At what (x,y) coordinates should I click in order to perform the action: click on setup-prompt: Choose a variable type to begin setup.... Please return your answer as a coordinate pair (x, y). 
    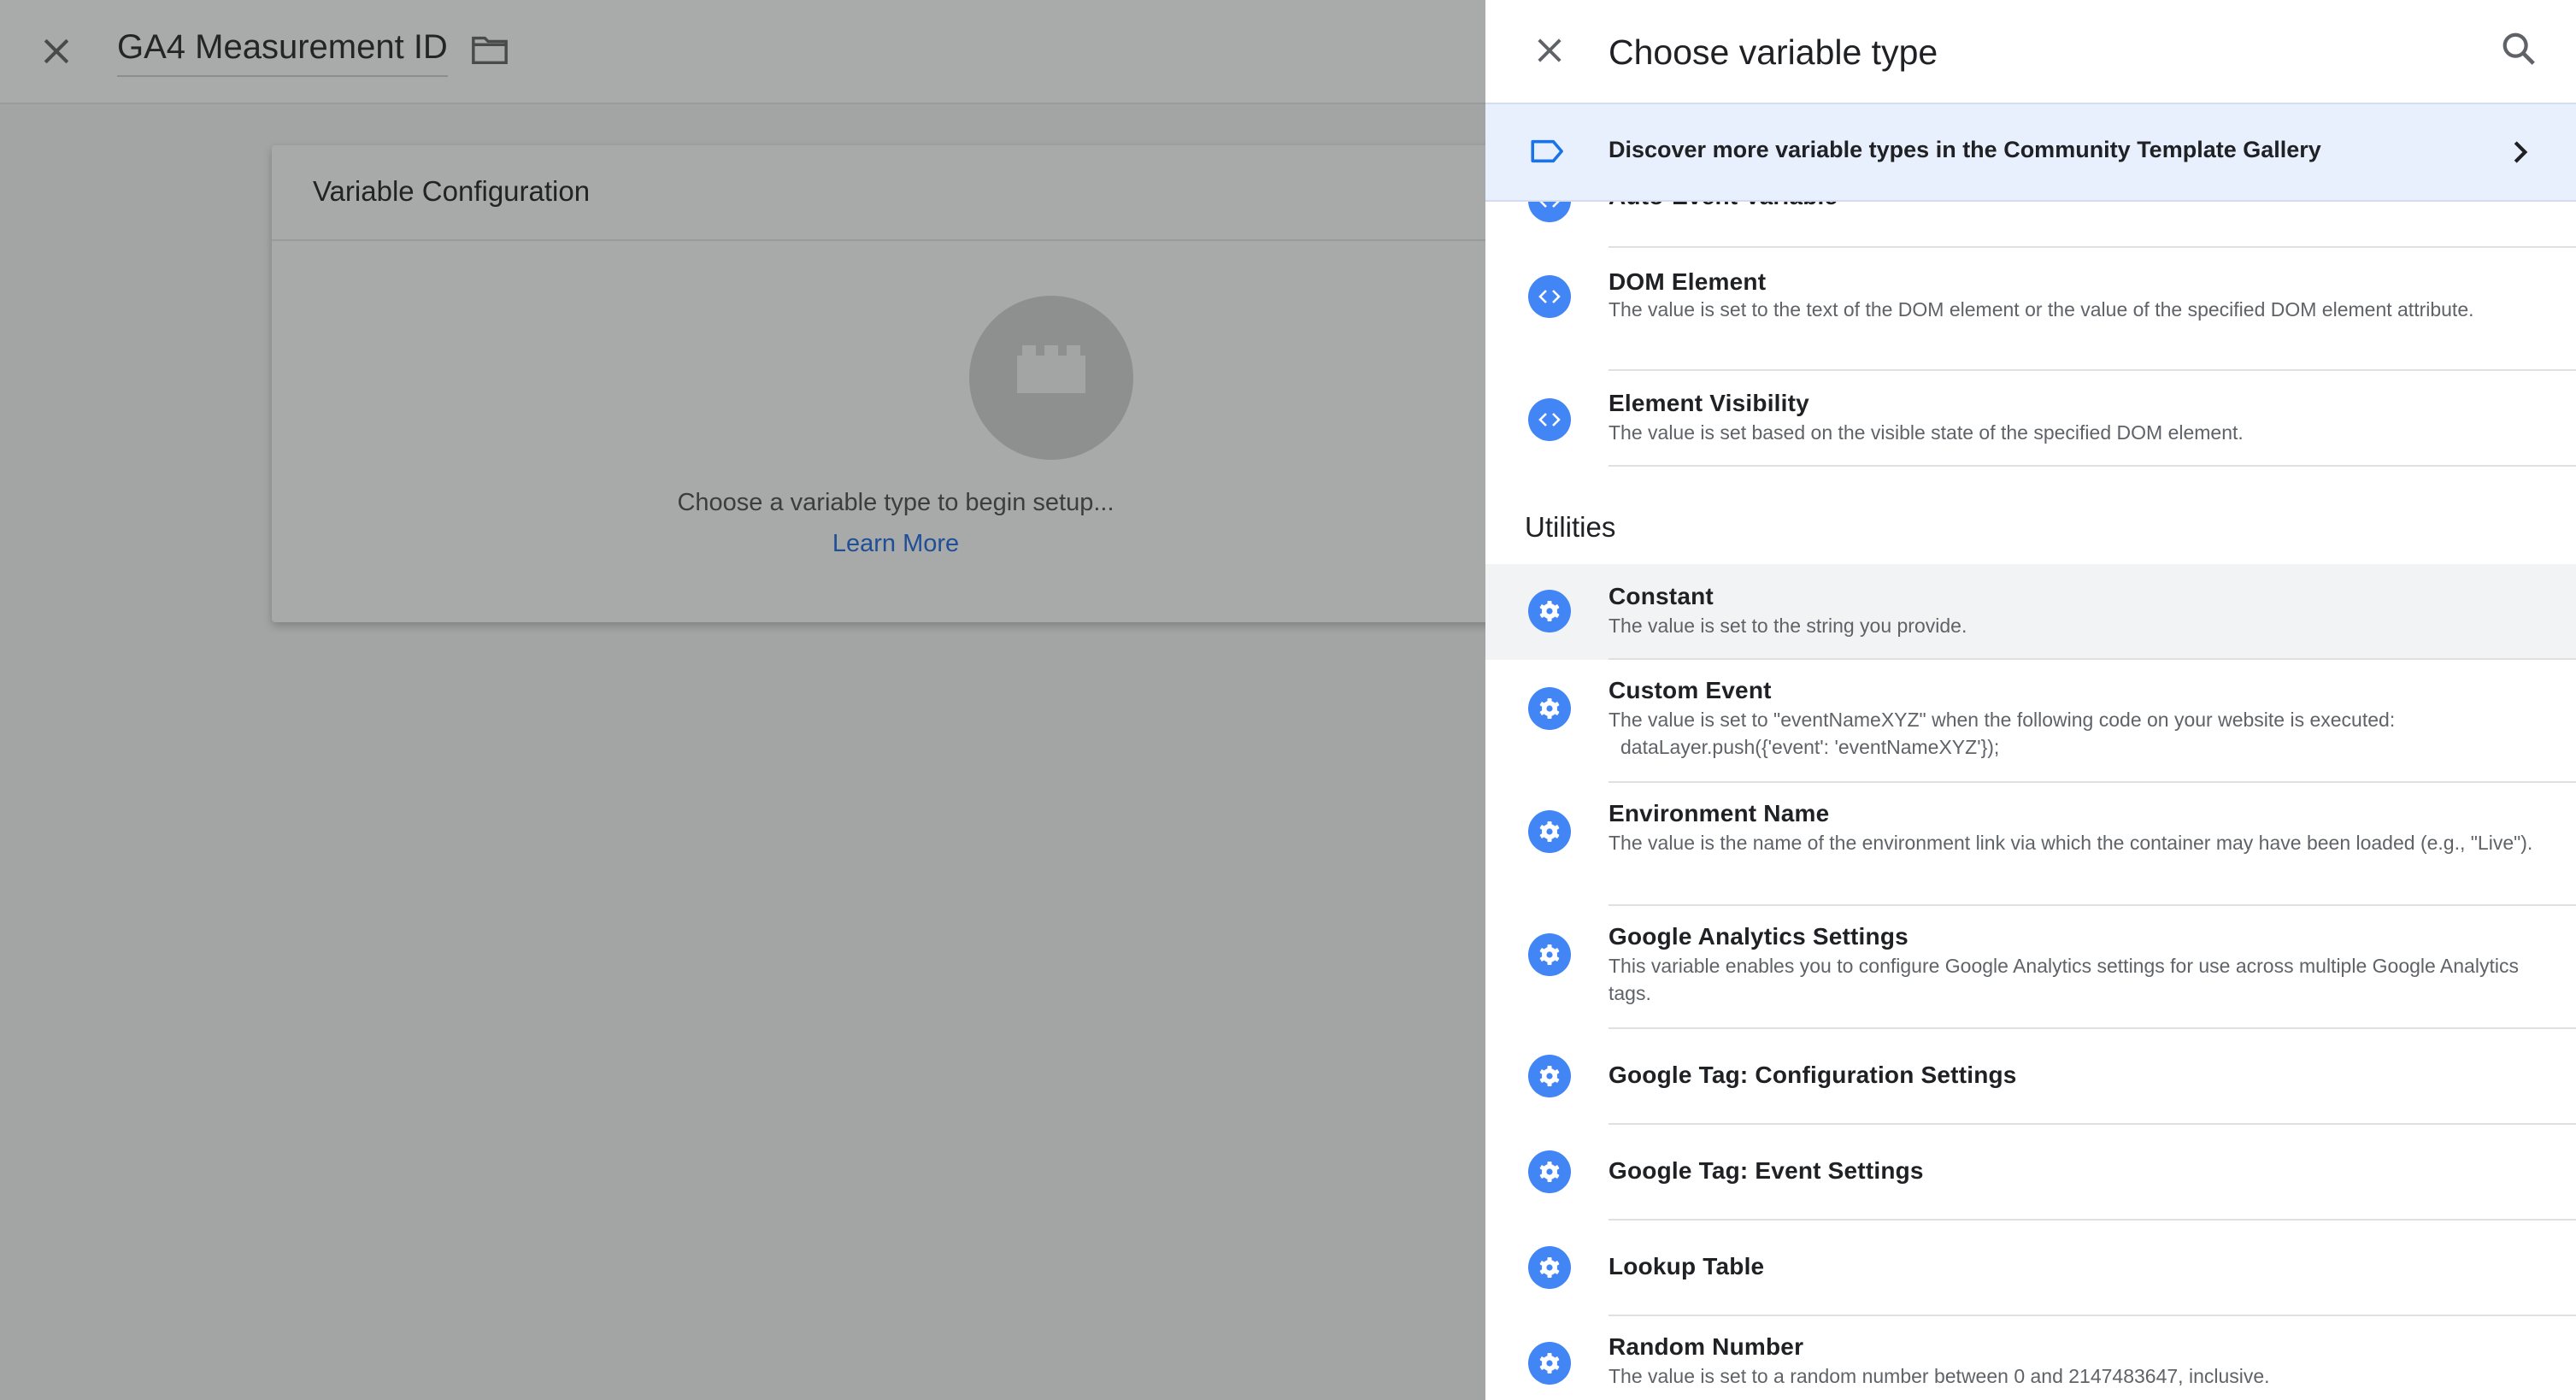
    Looking at the image, I should click on (896, 502).